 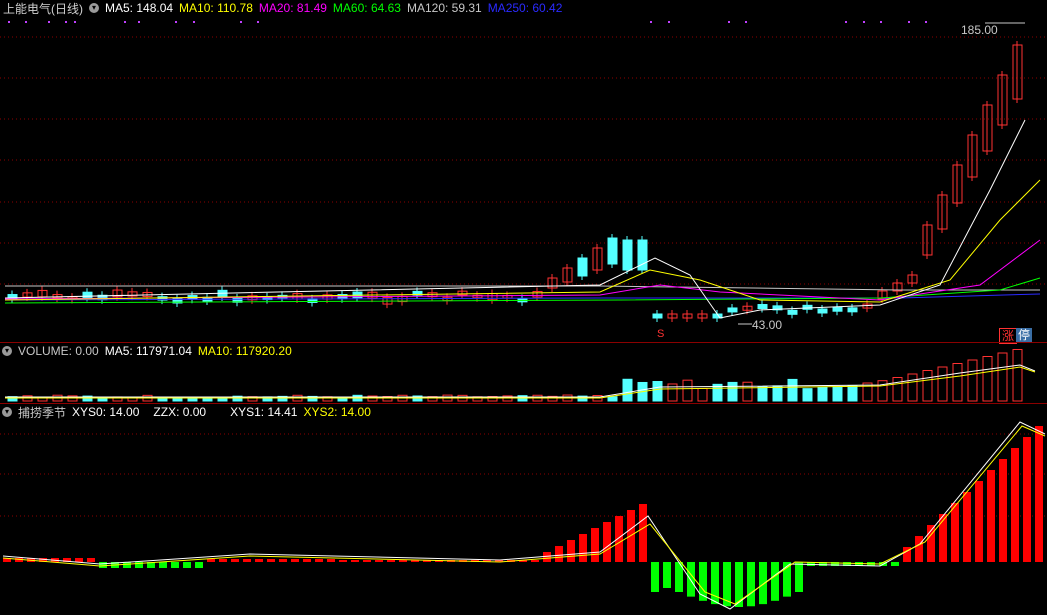 I want to click on vol-ma10-line, so click(x=520, y=382).